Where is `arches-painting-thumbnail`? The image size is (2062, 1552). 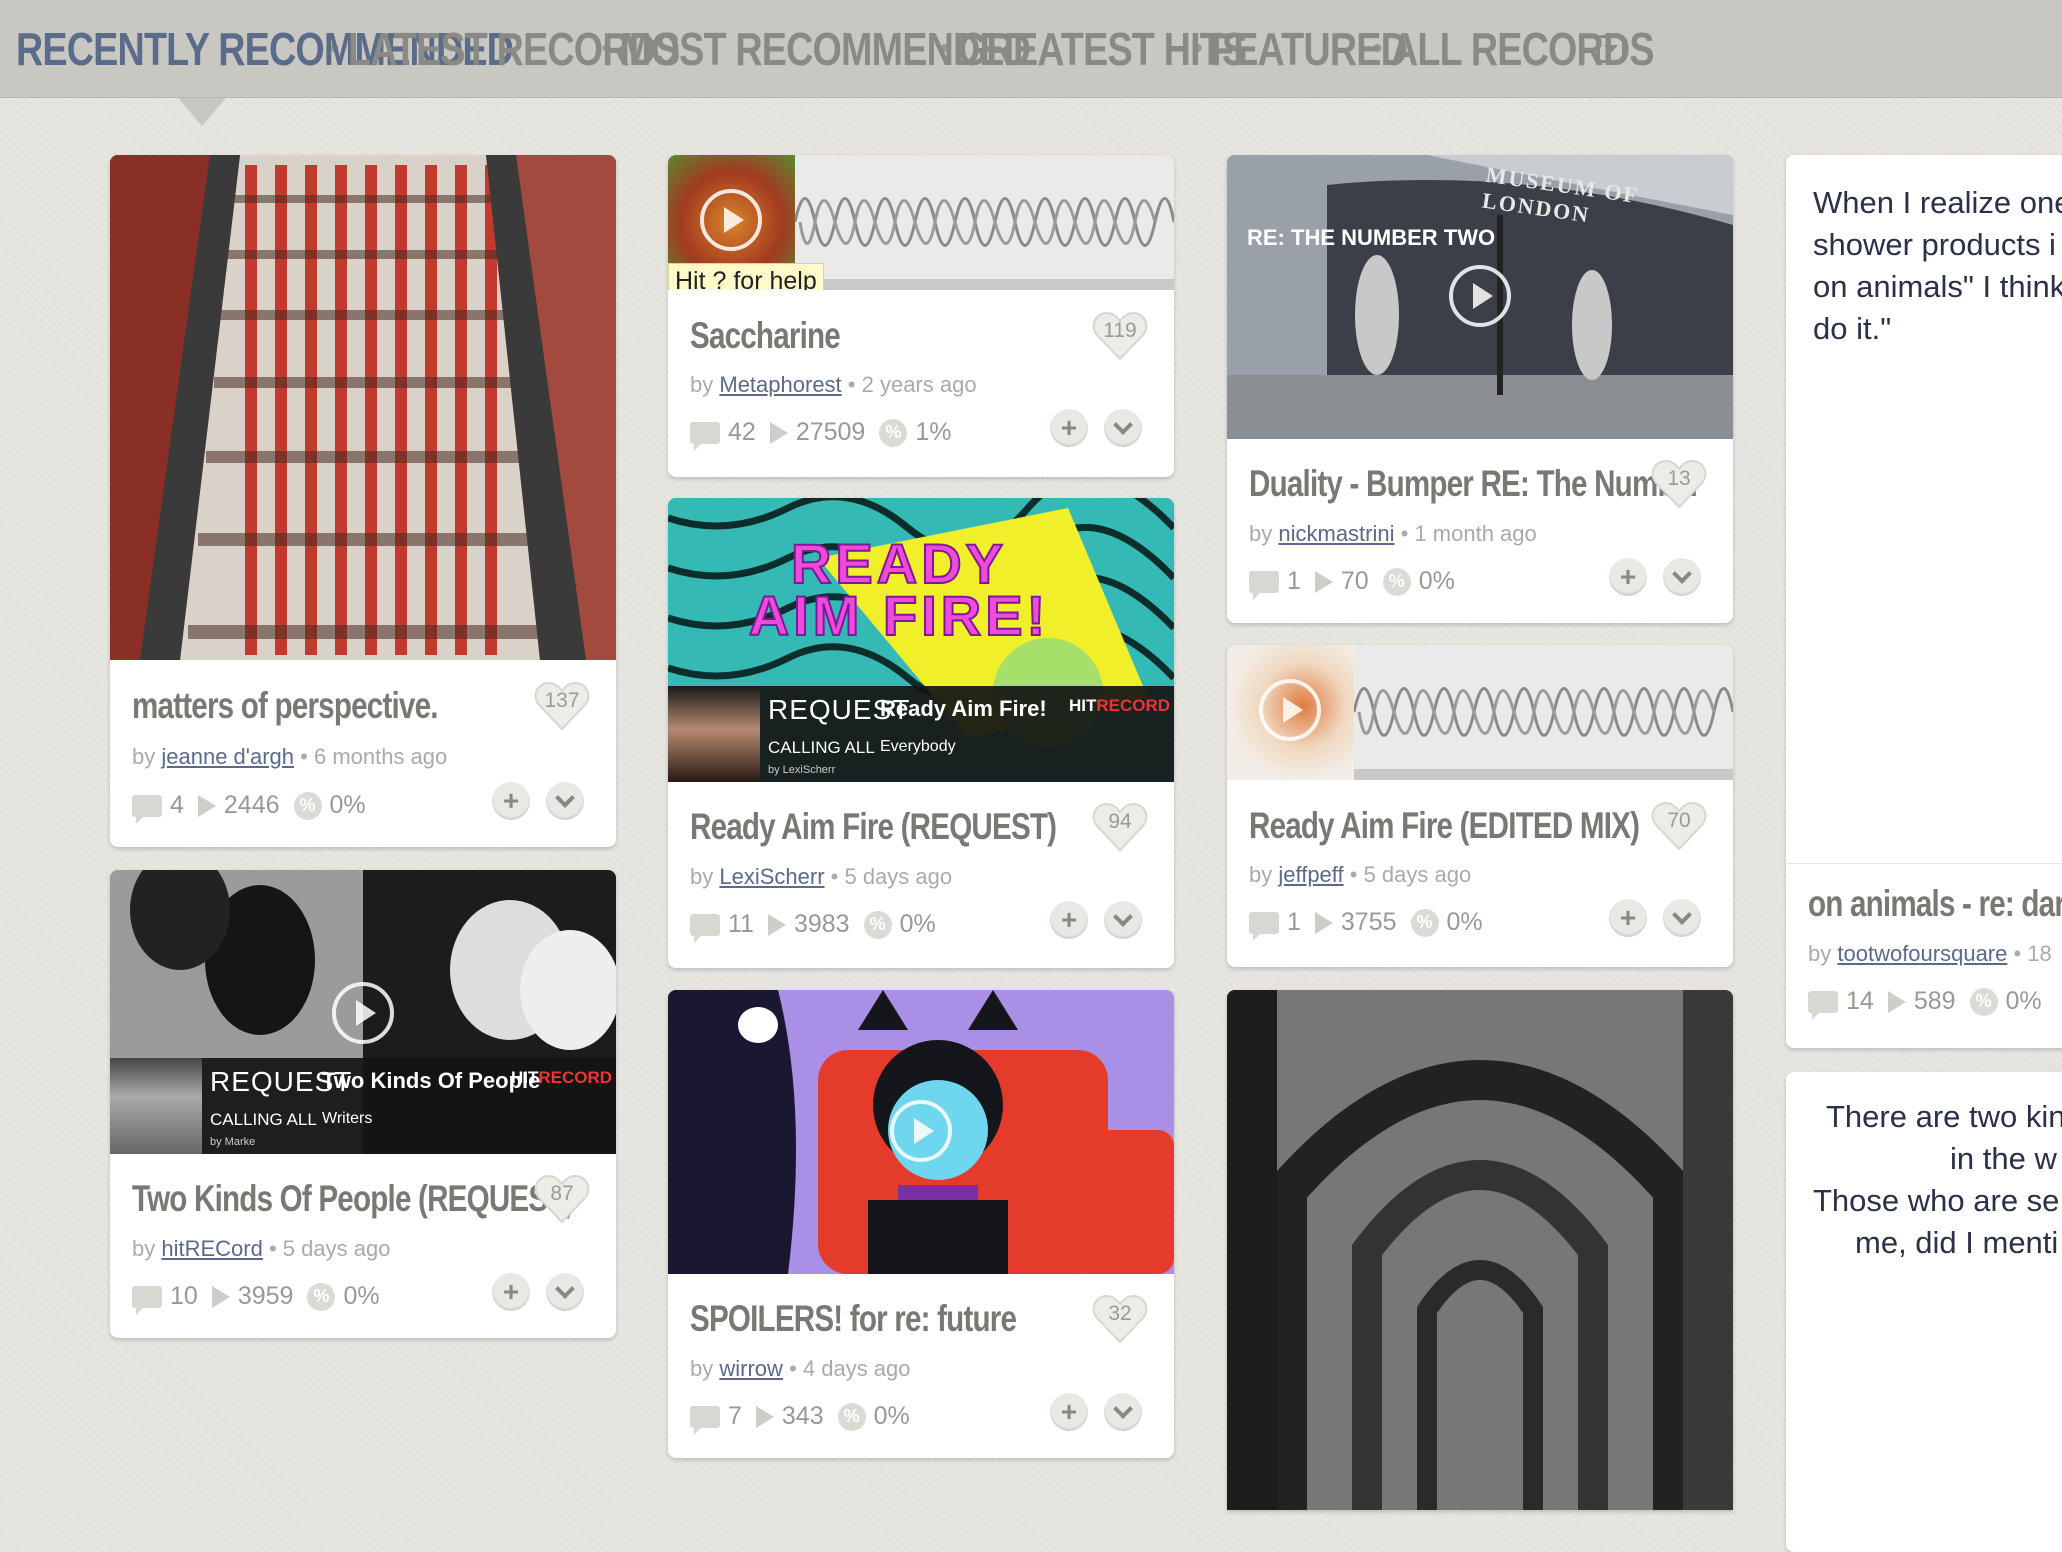
arches-painting-thumbnail is located at coordinates (1480, 1250).